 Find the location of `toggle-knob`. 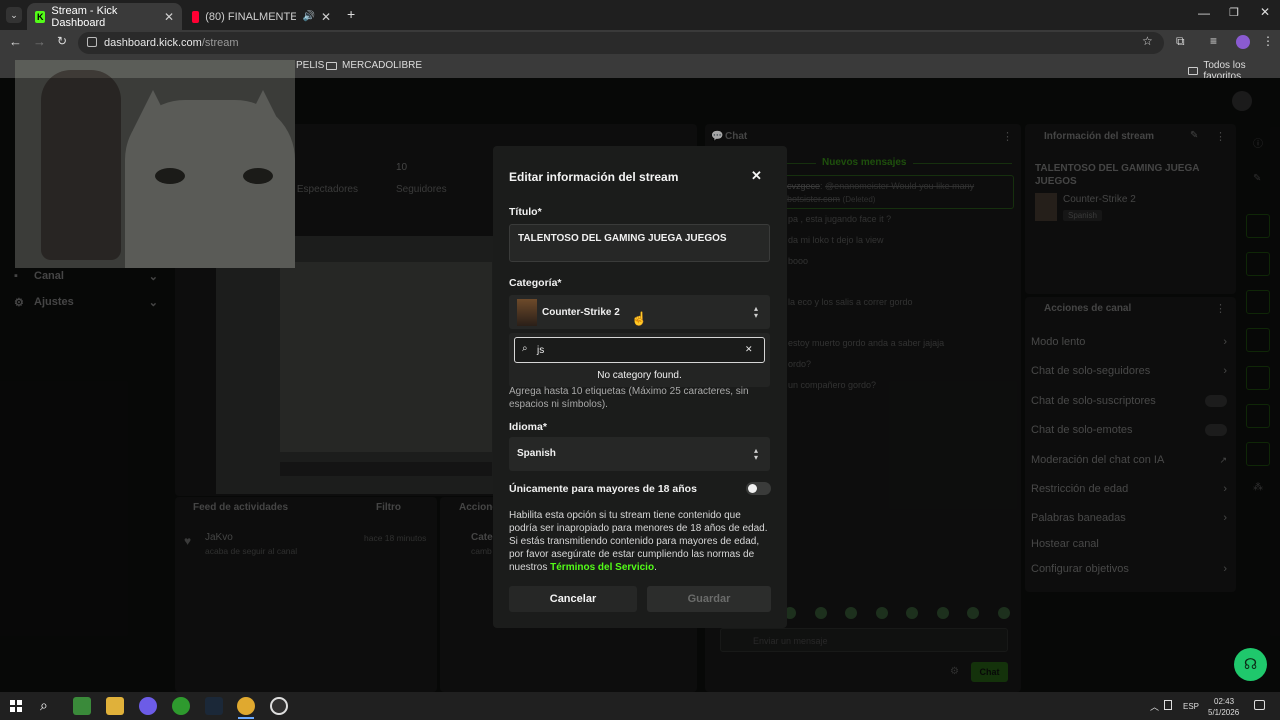

toggle-knob is located at coordinates (752, 488).